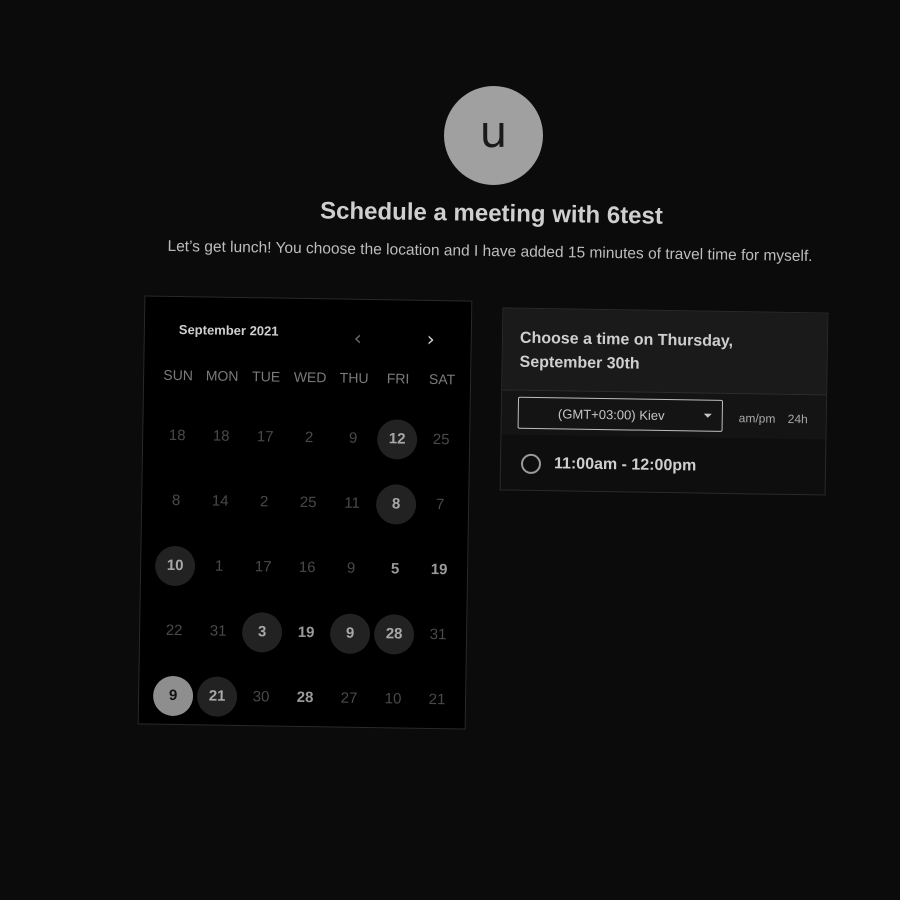  I want to click on time-slot-label: 11:00am - 12:00pm, so click(625, 465).